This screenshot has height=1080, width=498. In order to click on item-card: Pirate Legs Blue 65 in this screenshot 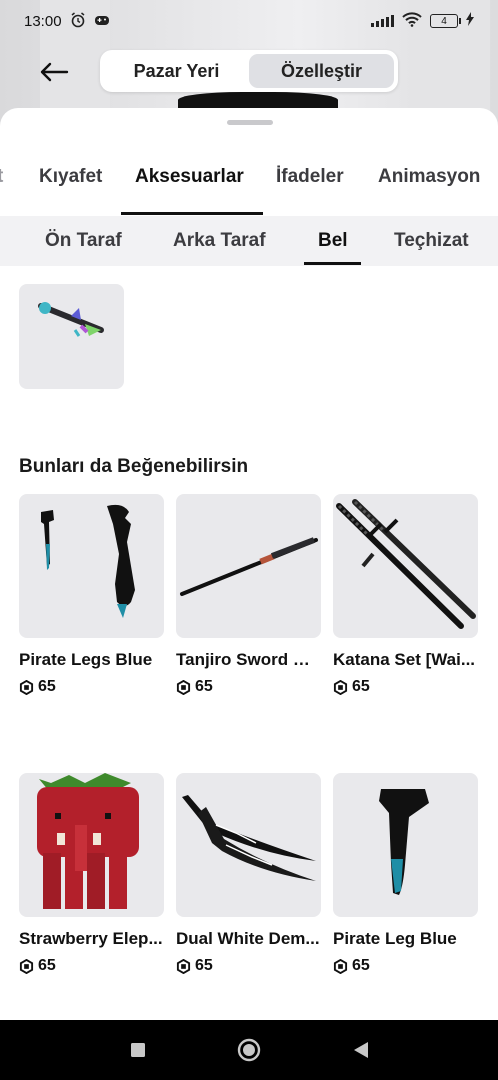, I will do `click(91, 595)`.